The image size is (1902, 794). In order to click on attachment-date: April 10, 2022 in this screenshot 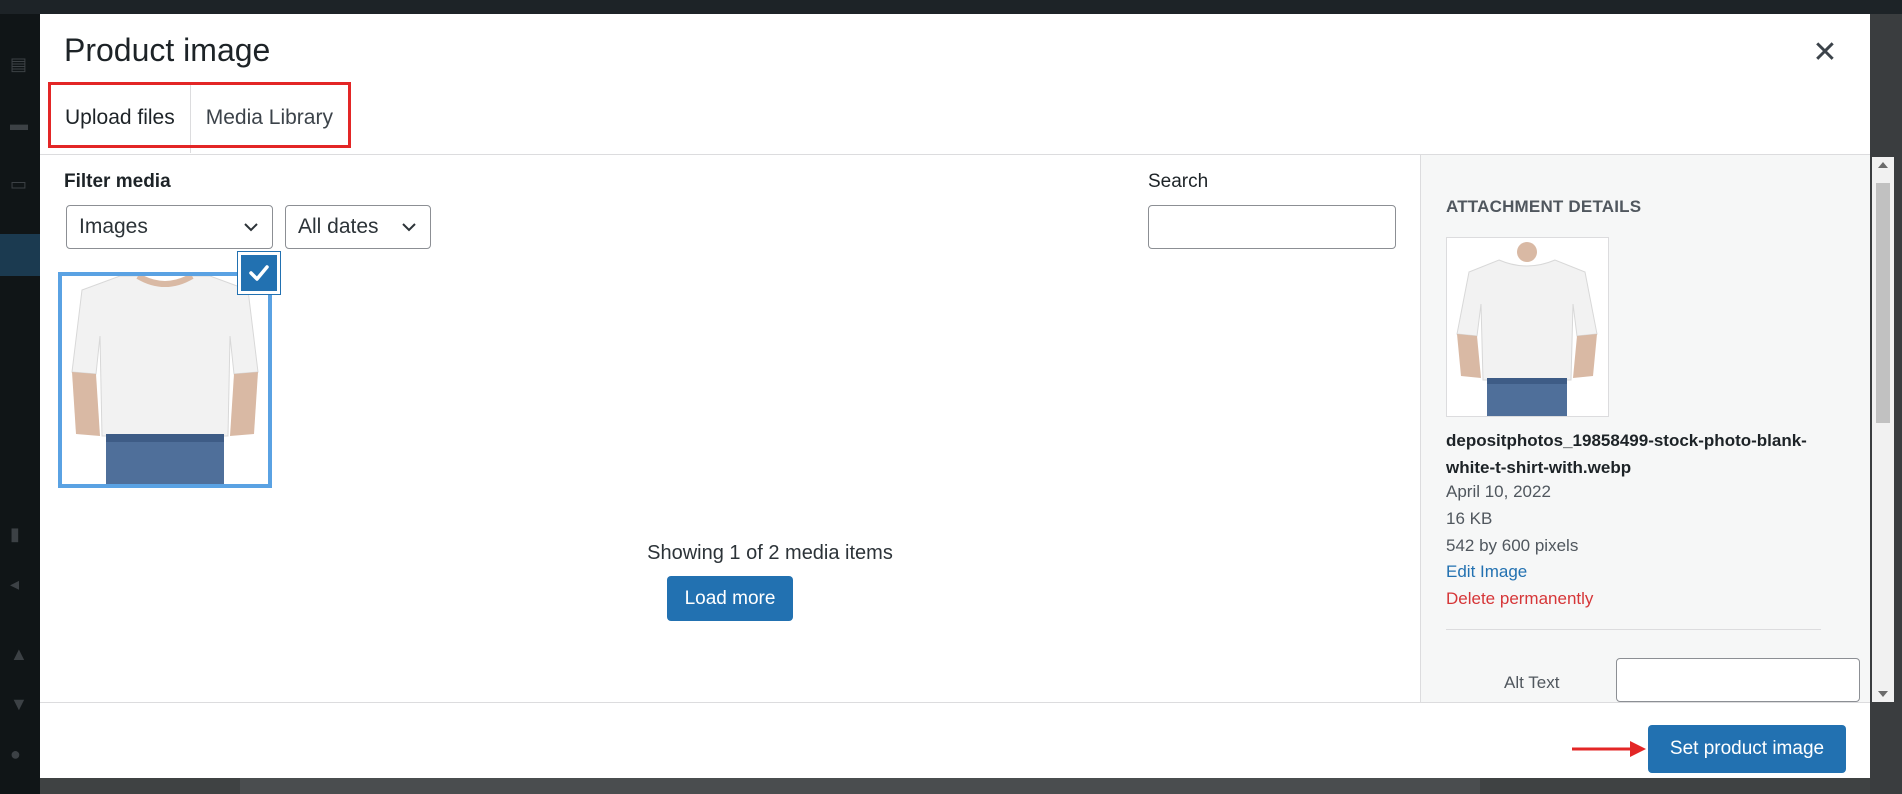, I will do `click(1498, 491)`.